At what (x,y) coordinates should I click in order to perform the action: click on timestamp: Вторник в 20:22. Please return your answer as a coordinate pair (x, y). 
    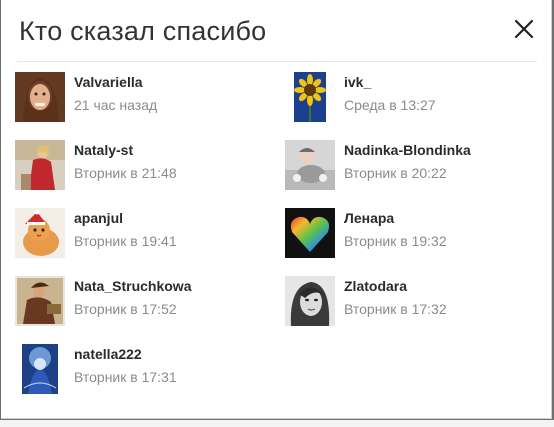
    Looking at the image, I should click on (395, 173).